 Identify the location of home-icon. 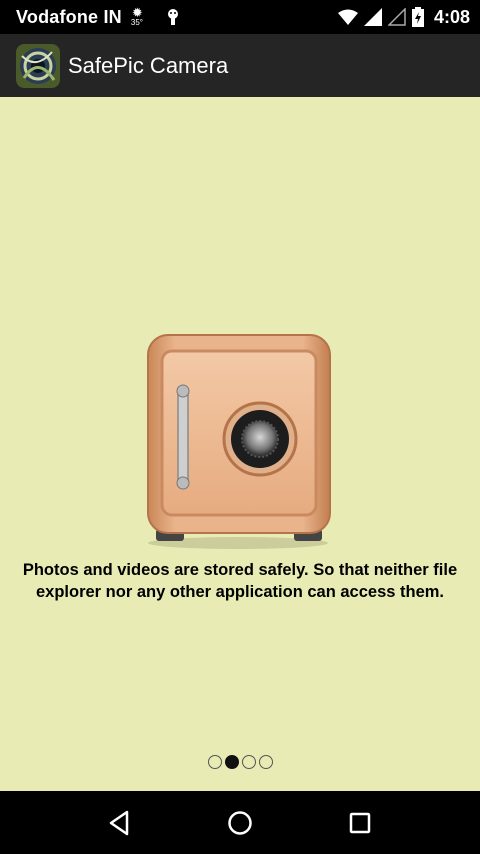
(240, 822).